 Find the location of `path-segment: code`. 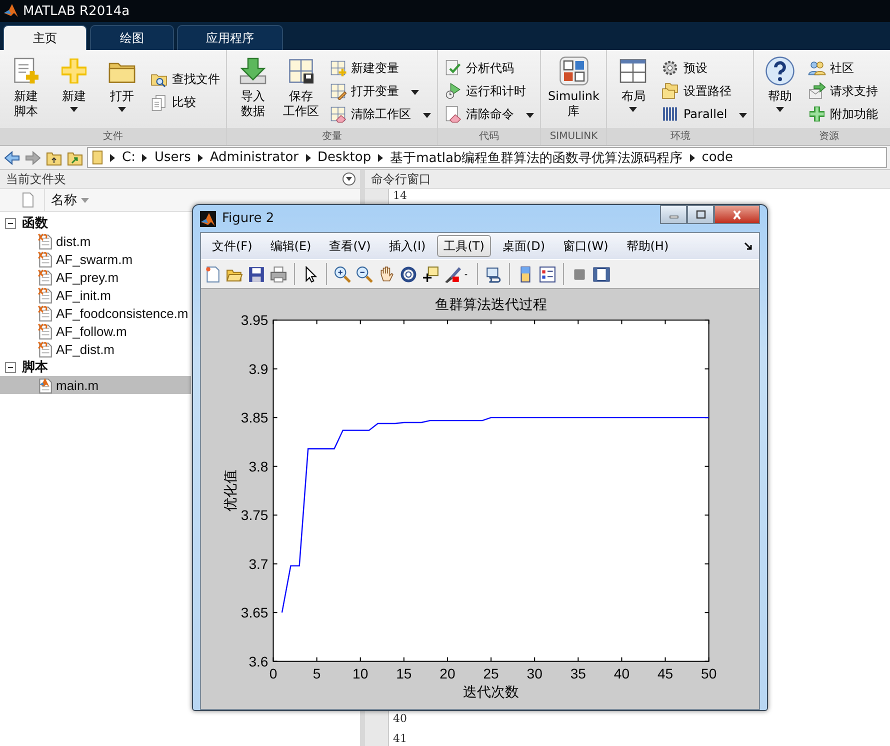

path-segment: code is located at coordinates (718, 157).